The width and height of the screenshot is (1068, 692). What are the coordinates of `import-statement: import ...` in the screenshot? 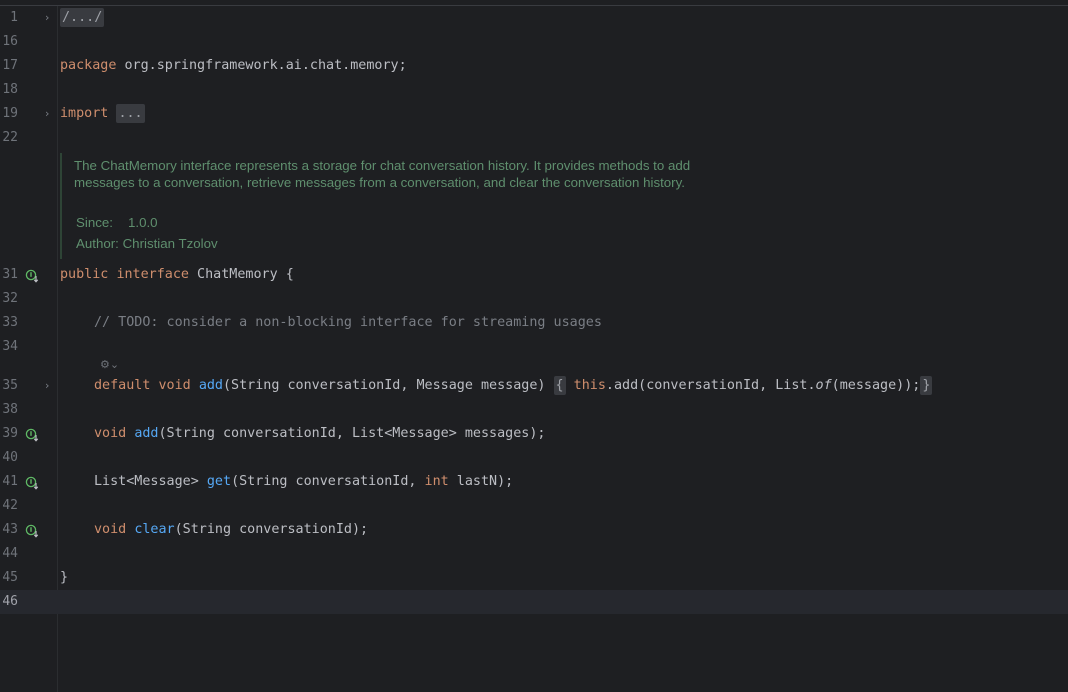 It's located at (102, 114).